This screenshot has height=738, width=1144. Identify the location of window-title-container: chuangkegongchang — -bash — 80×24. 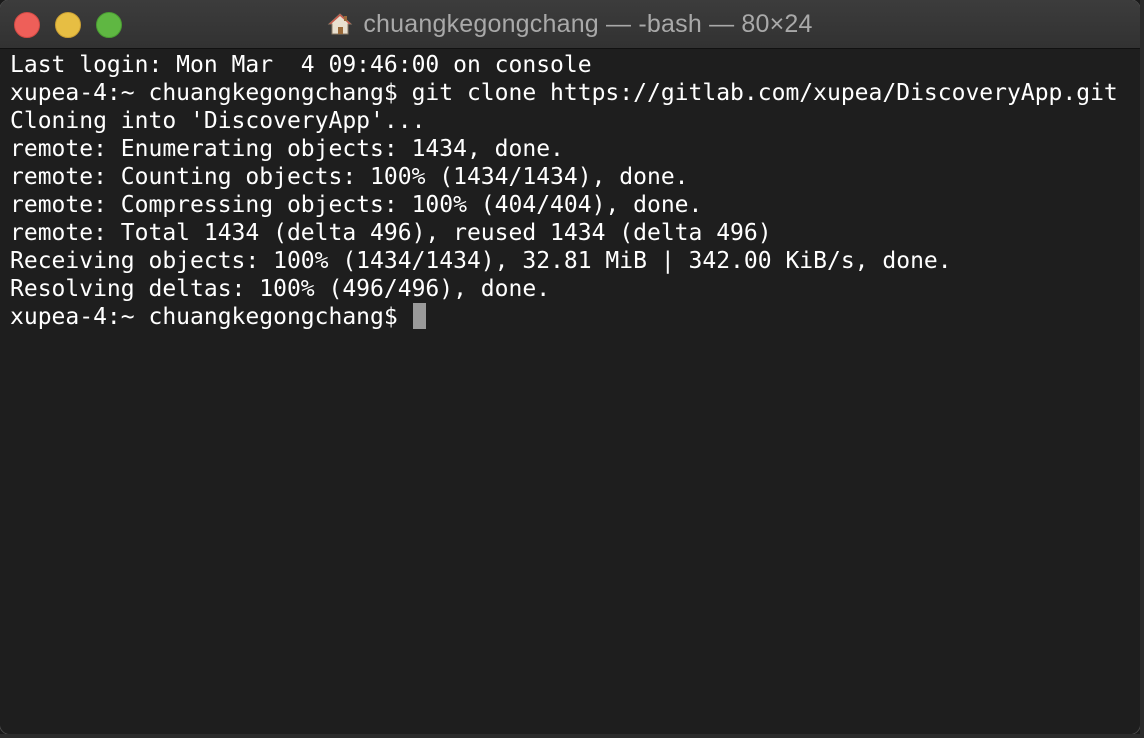
(570, 24).